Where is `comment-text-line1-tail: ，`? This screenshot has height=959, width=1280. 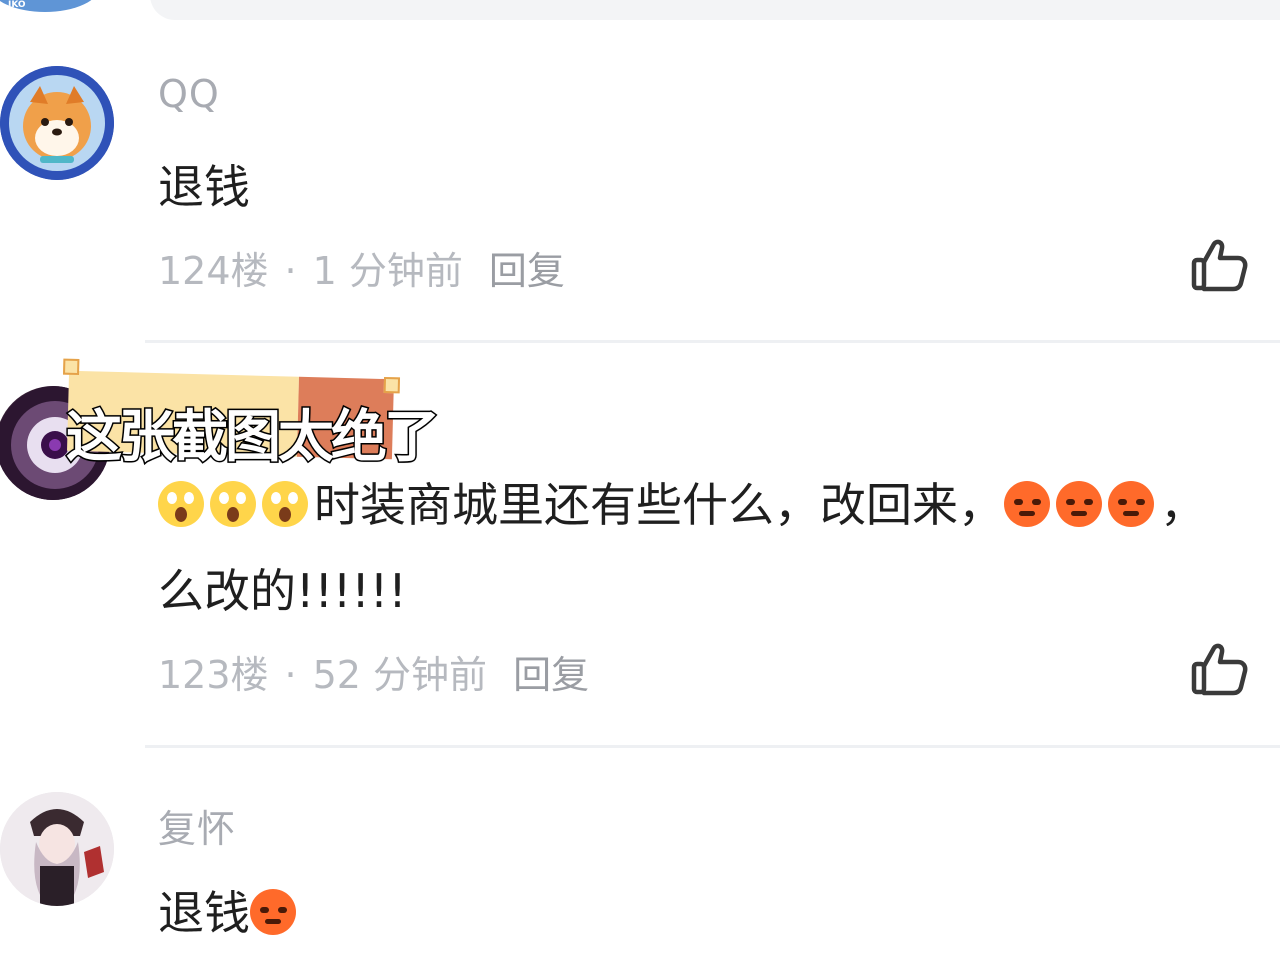
comment-text-line1-tail: ， is located at coordinates (1183, 505).